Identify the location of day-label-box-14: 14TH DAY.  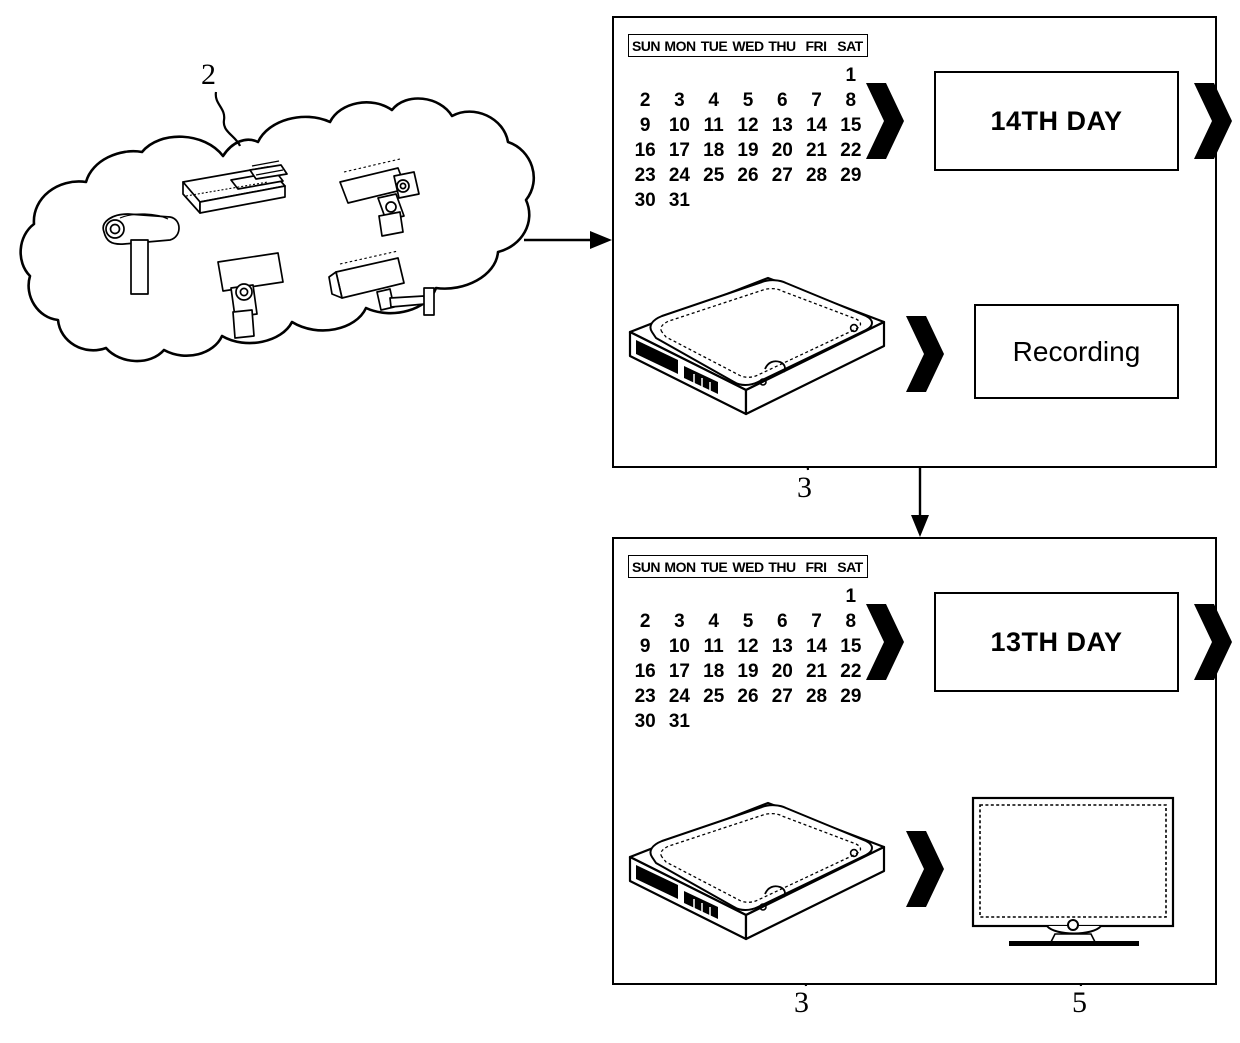
(1056, 121).